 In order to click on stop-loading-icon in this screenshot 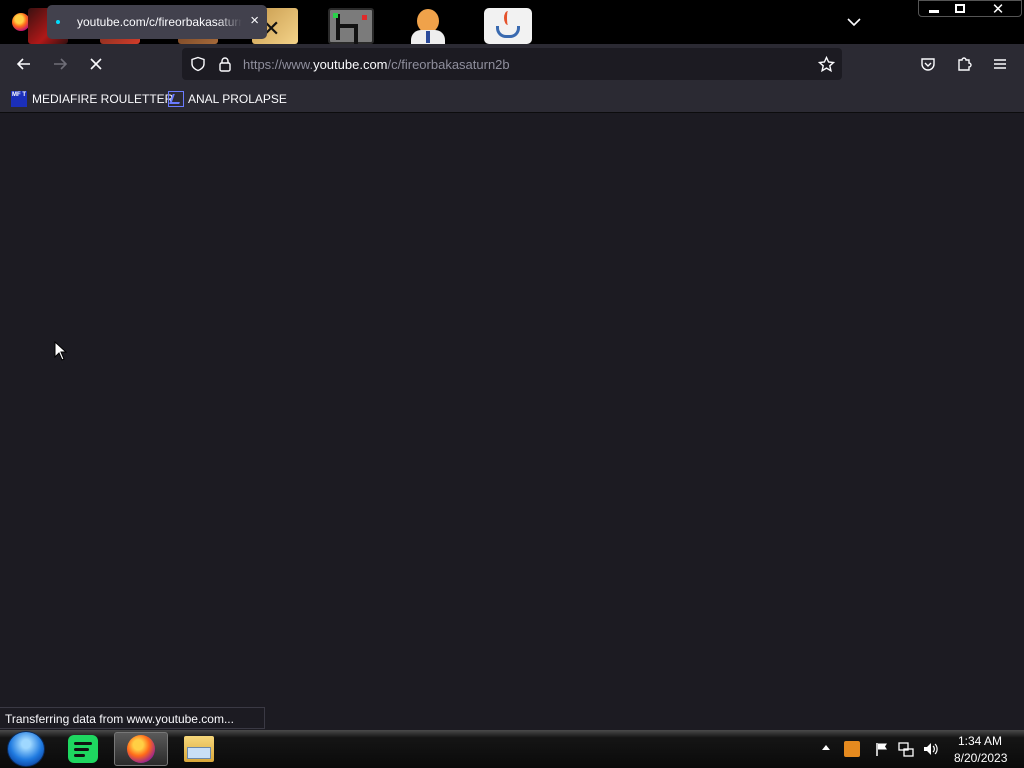, I will do `click(96, 64)`.